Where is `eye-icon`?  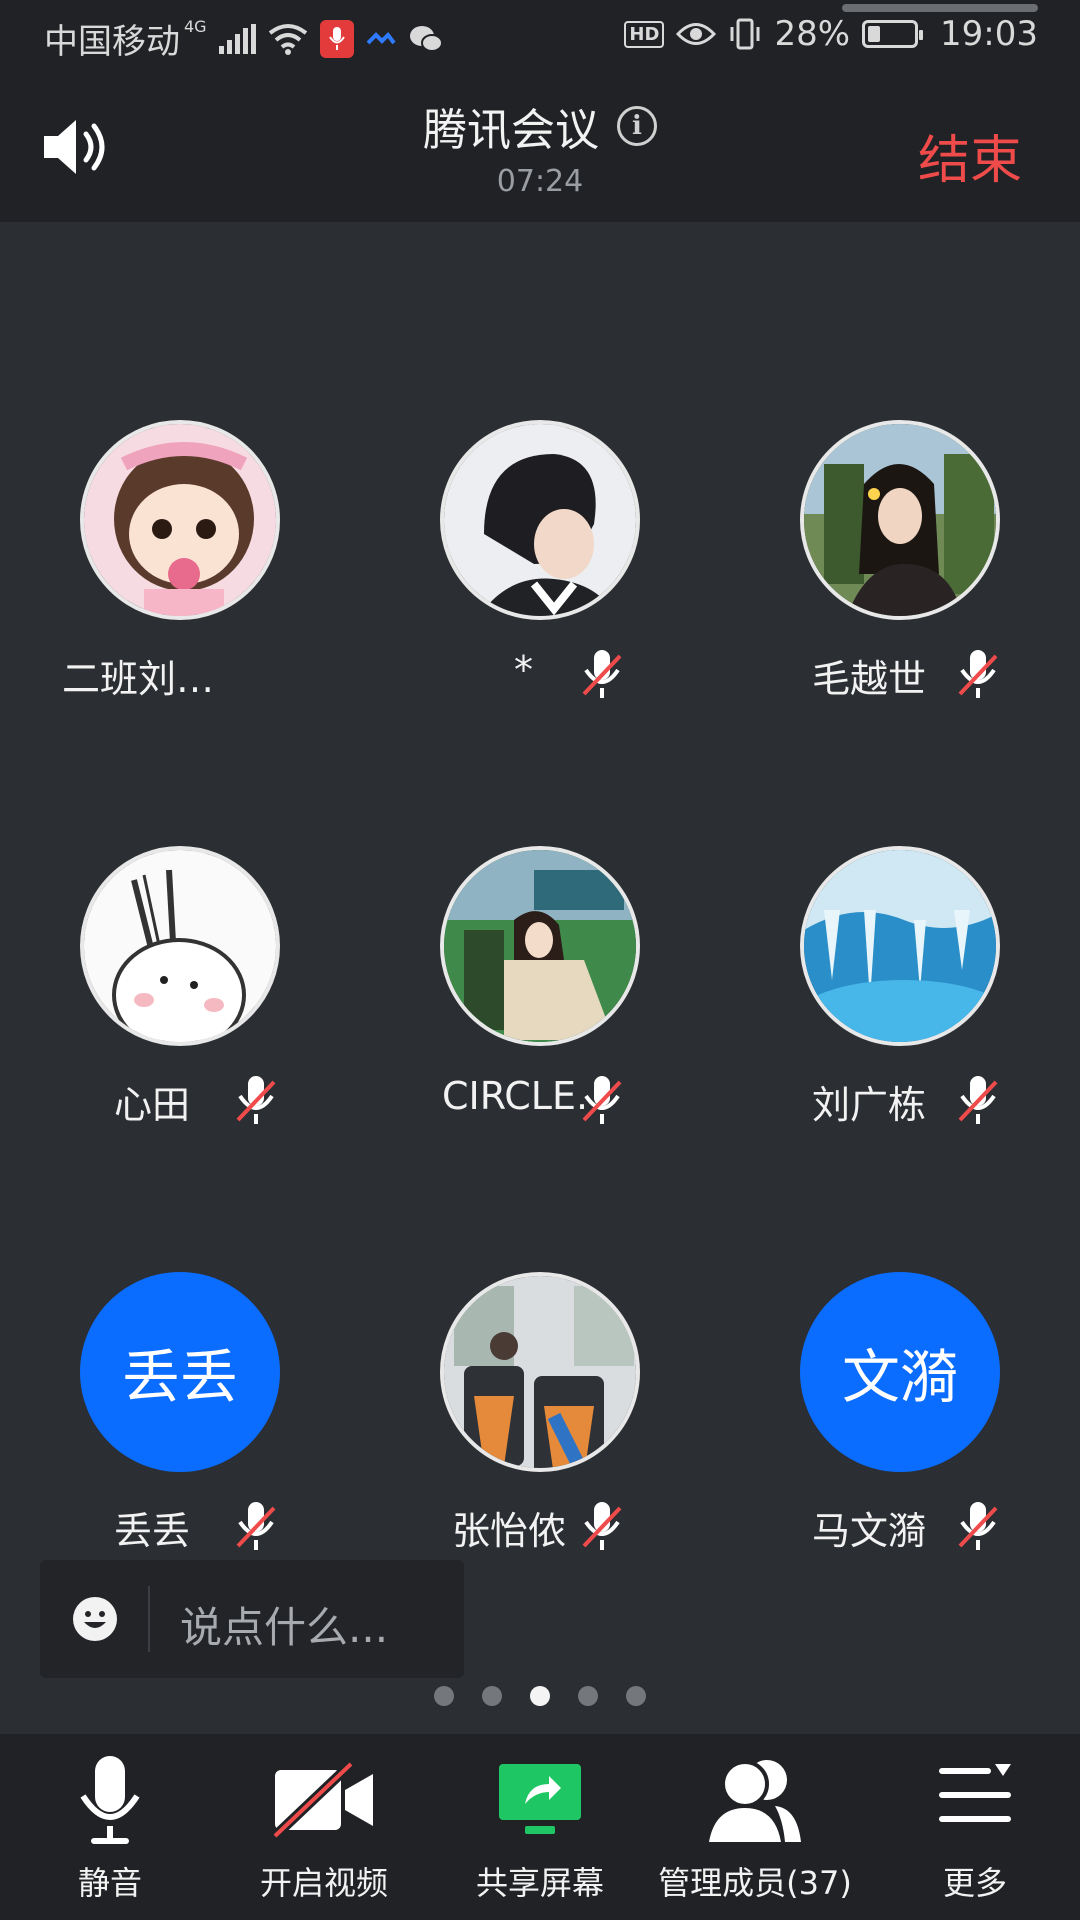 eye-icon is located at coordinates (696, 34).